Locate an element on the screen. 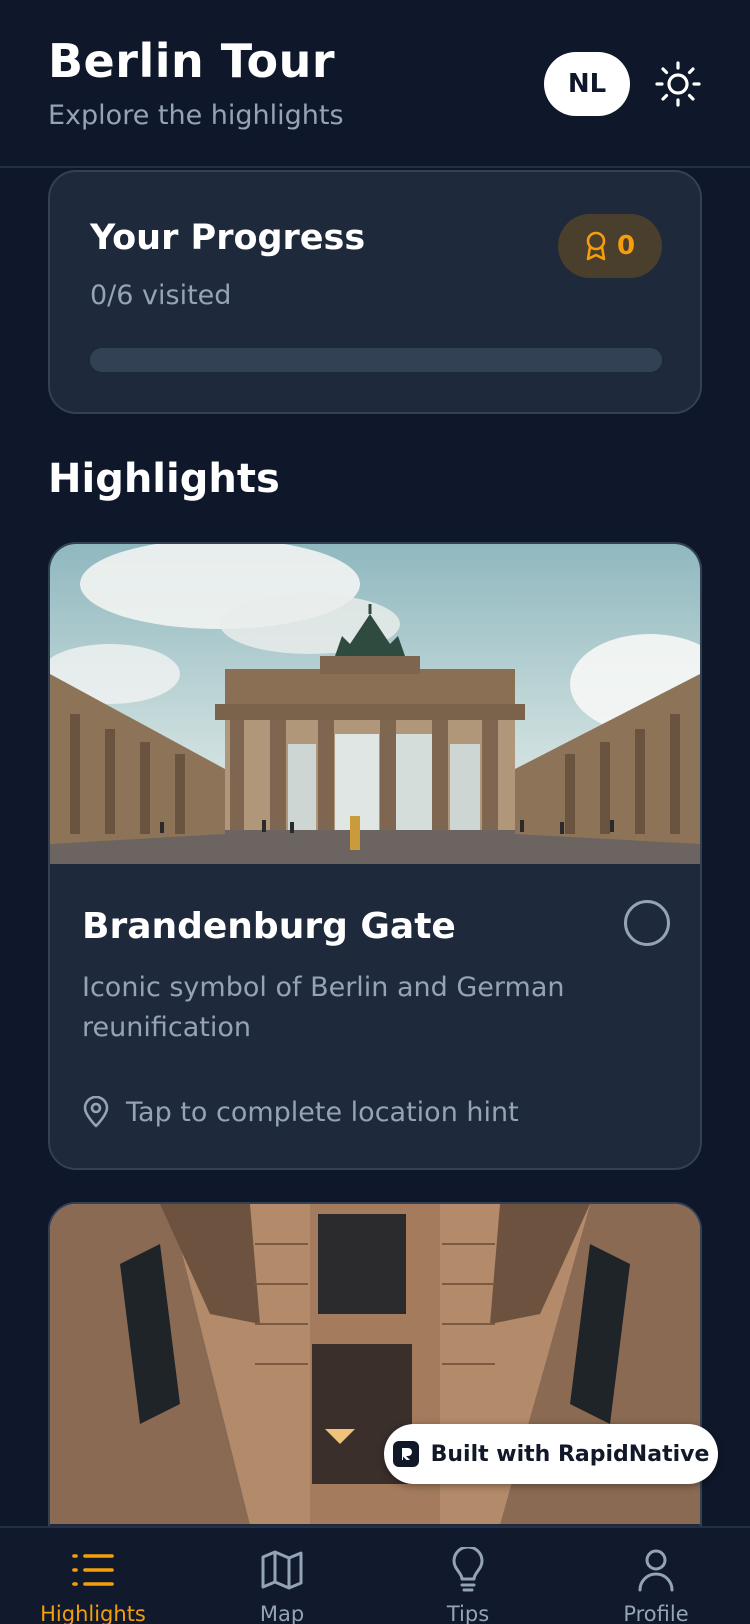 This screenshot has height=1624, width=750. location-hint: Tap to complete location hint is located at coordinates (300, 1112).